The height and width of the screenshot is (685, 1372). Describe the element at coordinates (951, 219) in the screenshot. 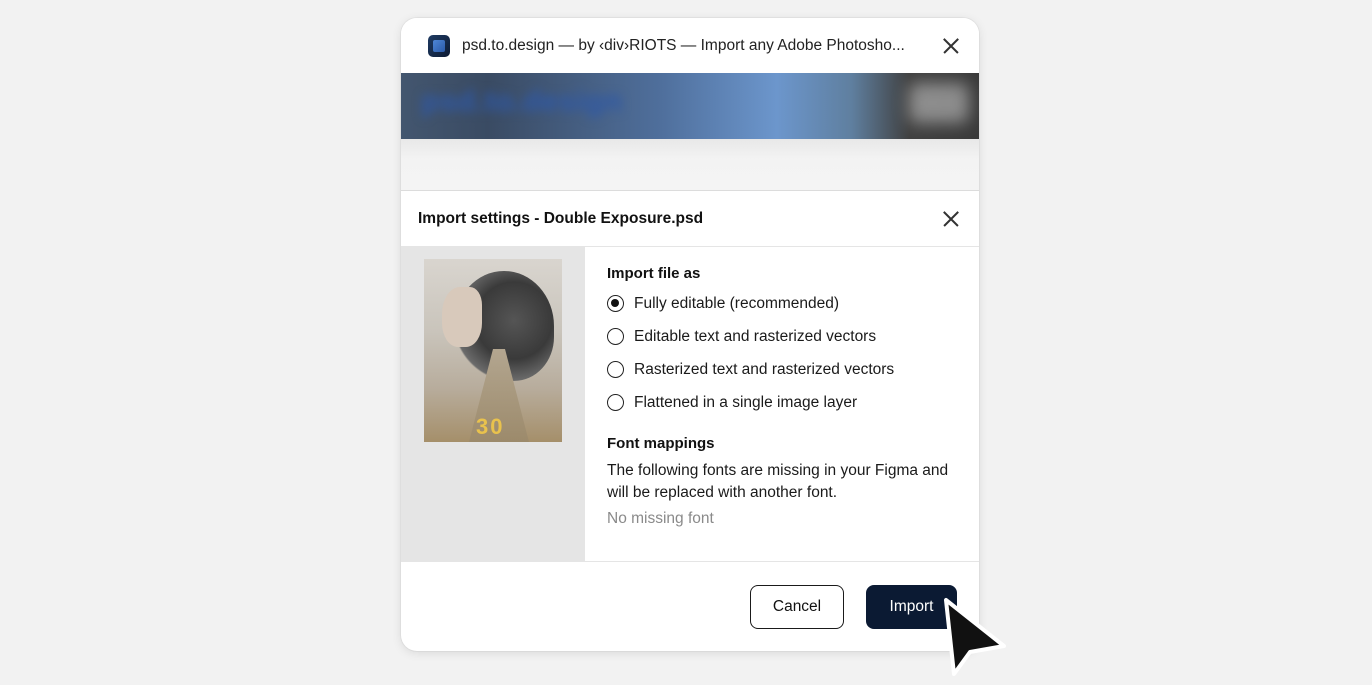

I see `dialog-close-icon` at that location.